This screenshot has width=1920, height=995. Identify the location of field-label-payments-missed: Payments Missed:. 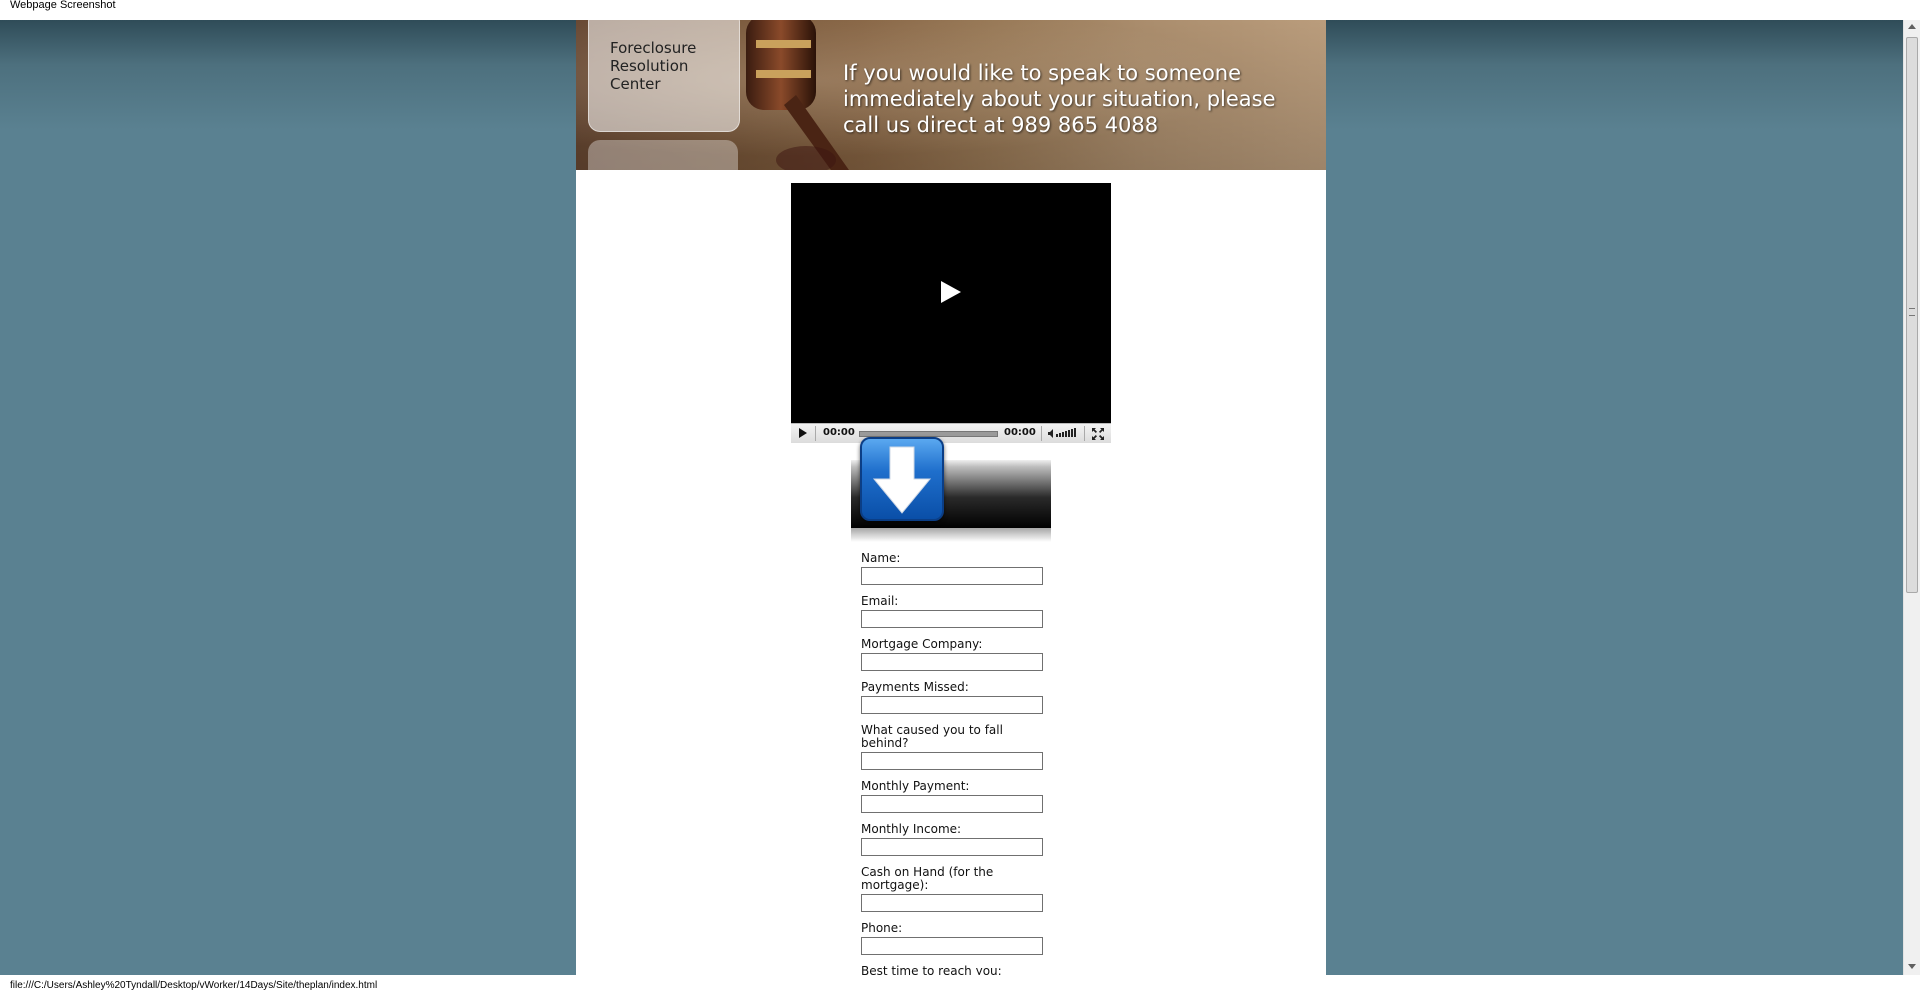
(915, 687).